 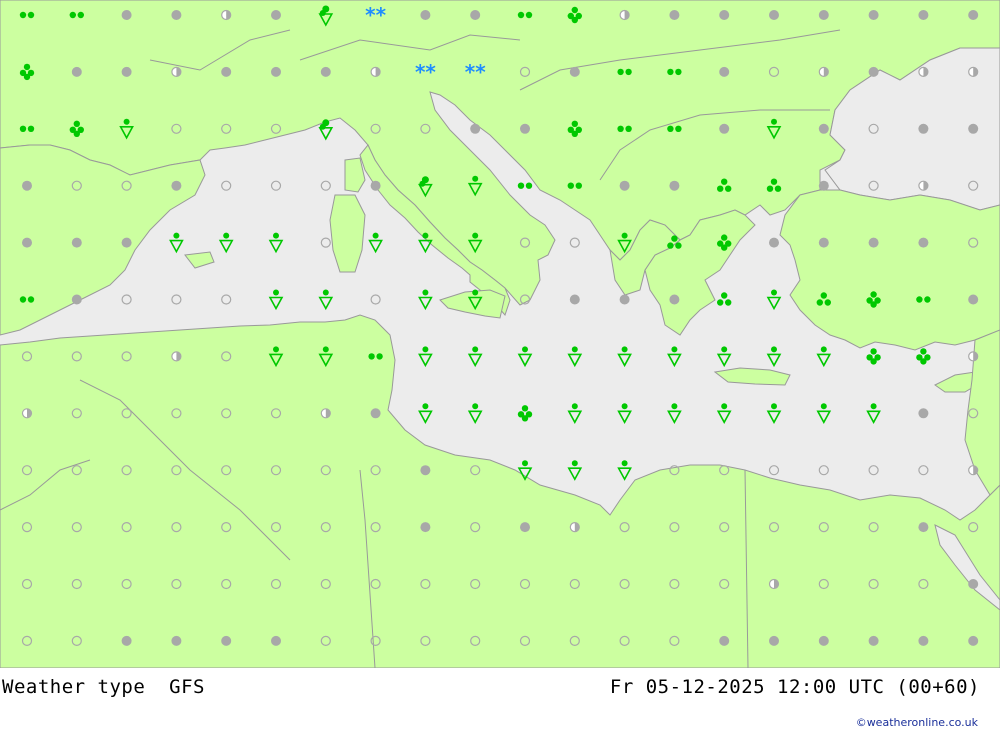 What do you see at coordinates (74, 687) in the screenshot?
I see `title-text: Weather type` at bounding box center [74, 687].